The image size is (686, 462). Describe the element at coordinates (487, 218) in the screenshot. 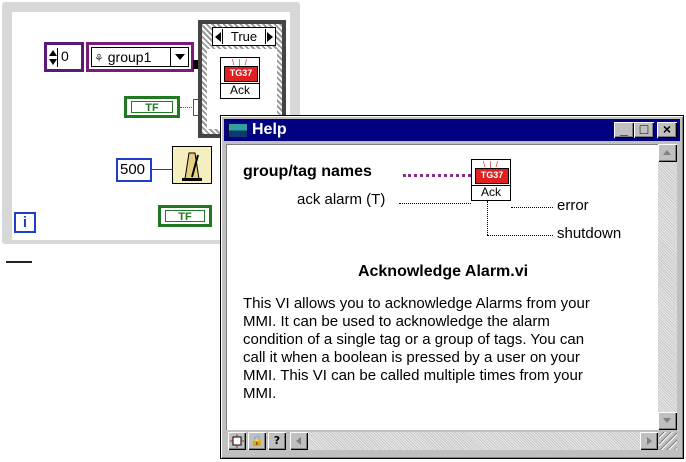

I see `shutdown-output-wire-vertical` at that location.